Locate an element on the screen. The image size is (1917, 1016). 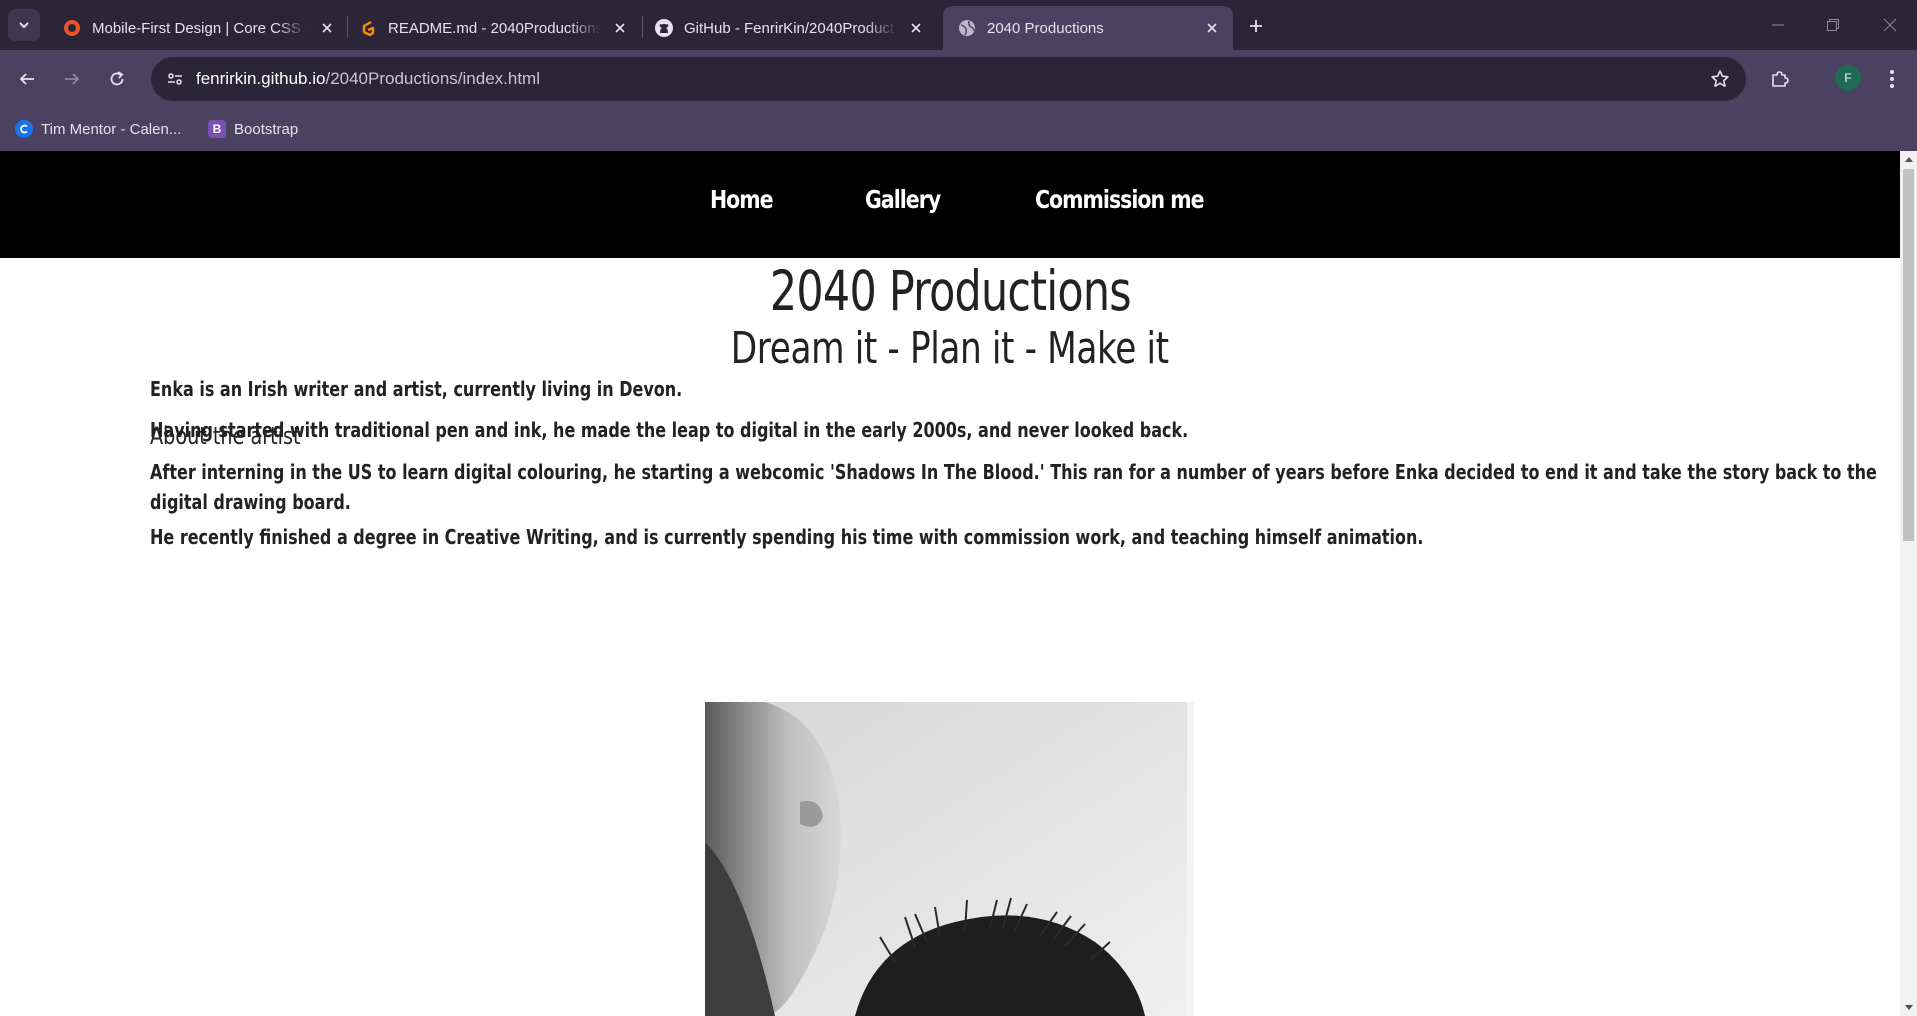
page-title: 2040 Productions is located at coordinates (950, 291).